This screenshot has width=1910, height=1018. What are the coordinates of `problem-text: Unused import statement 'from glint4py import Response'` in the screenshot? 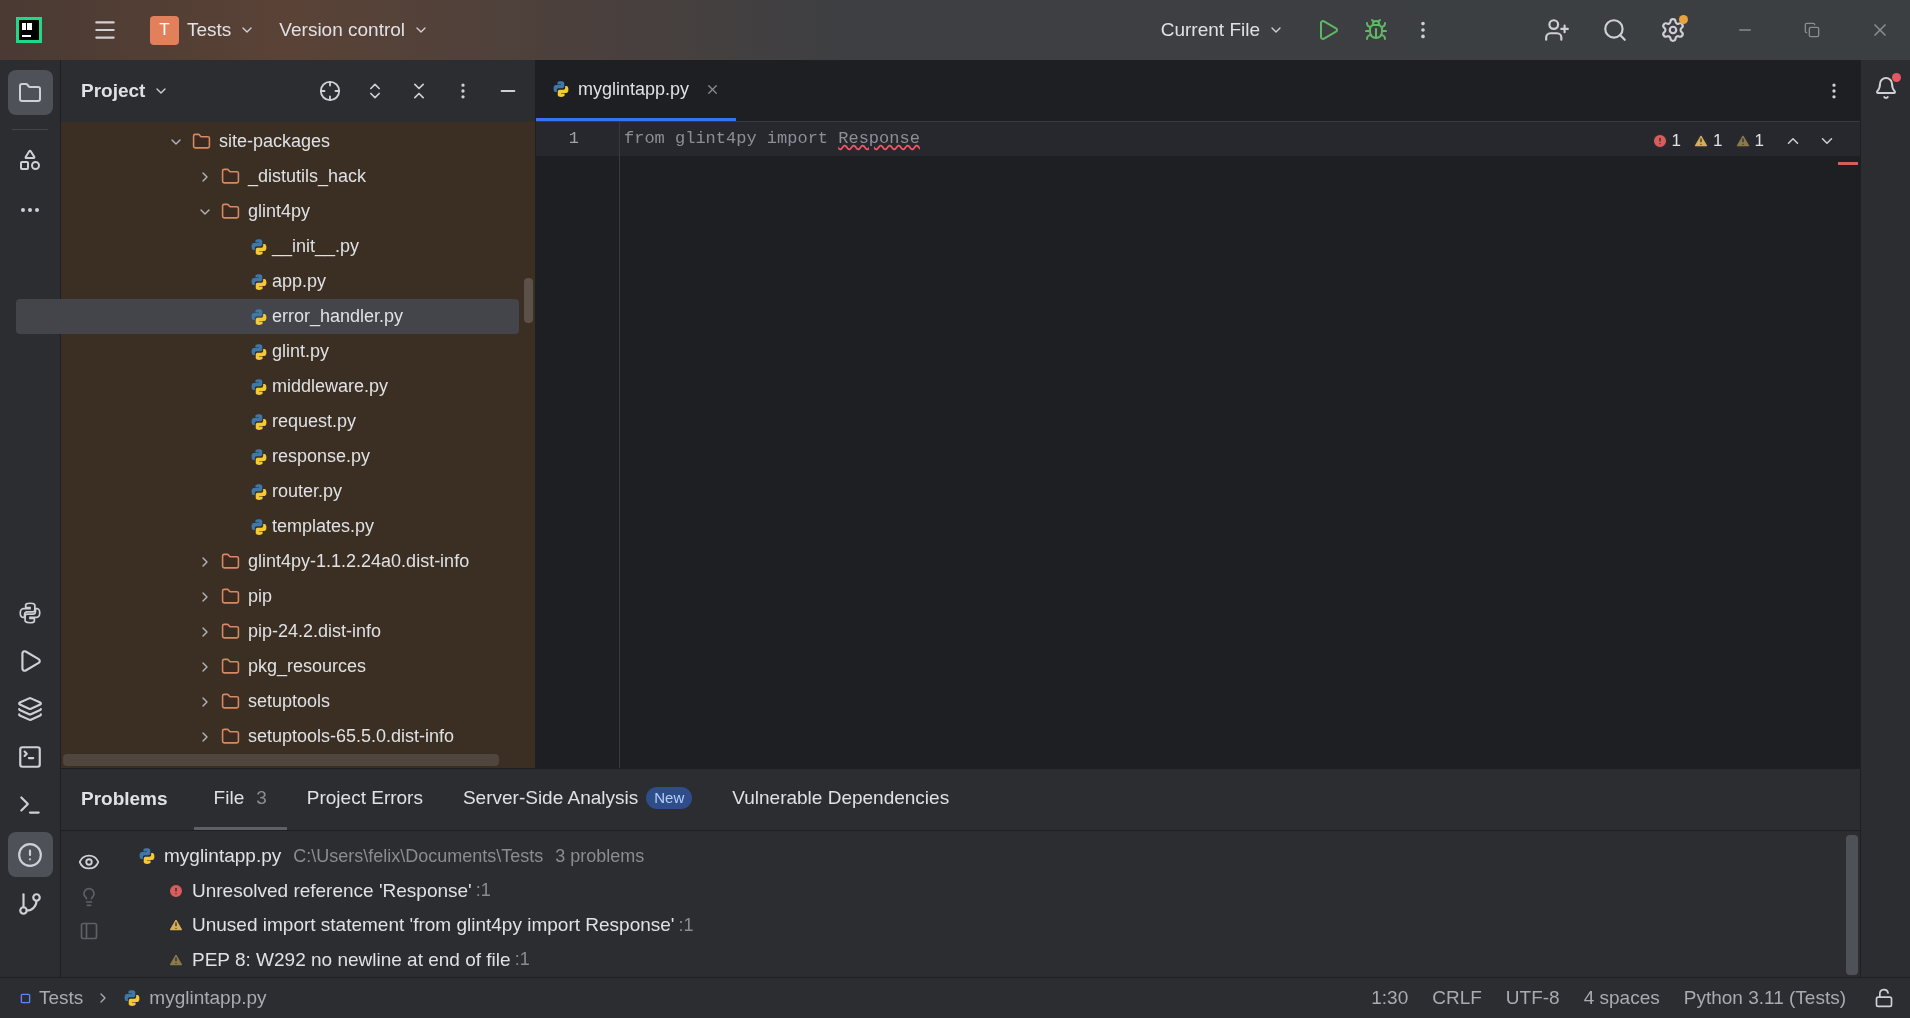 It's located at (433, 925).